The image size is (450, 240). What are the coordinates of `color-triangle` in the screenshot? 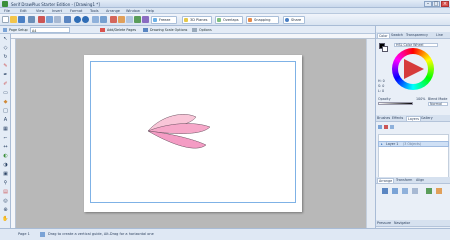 It's located at (413, 69).